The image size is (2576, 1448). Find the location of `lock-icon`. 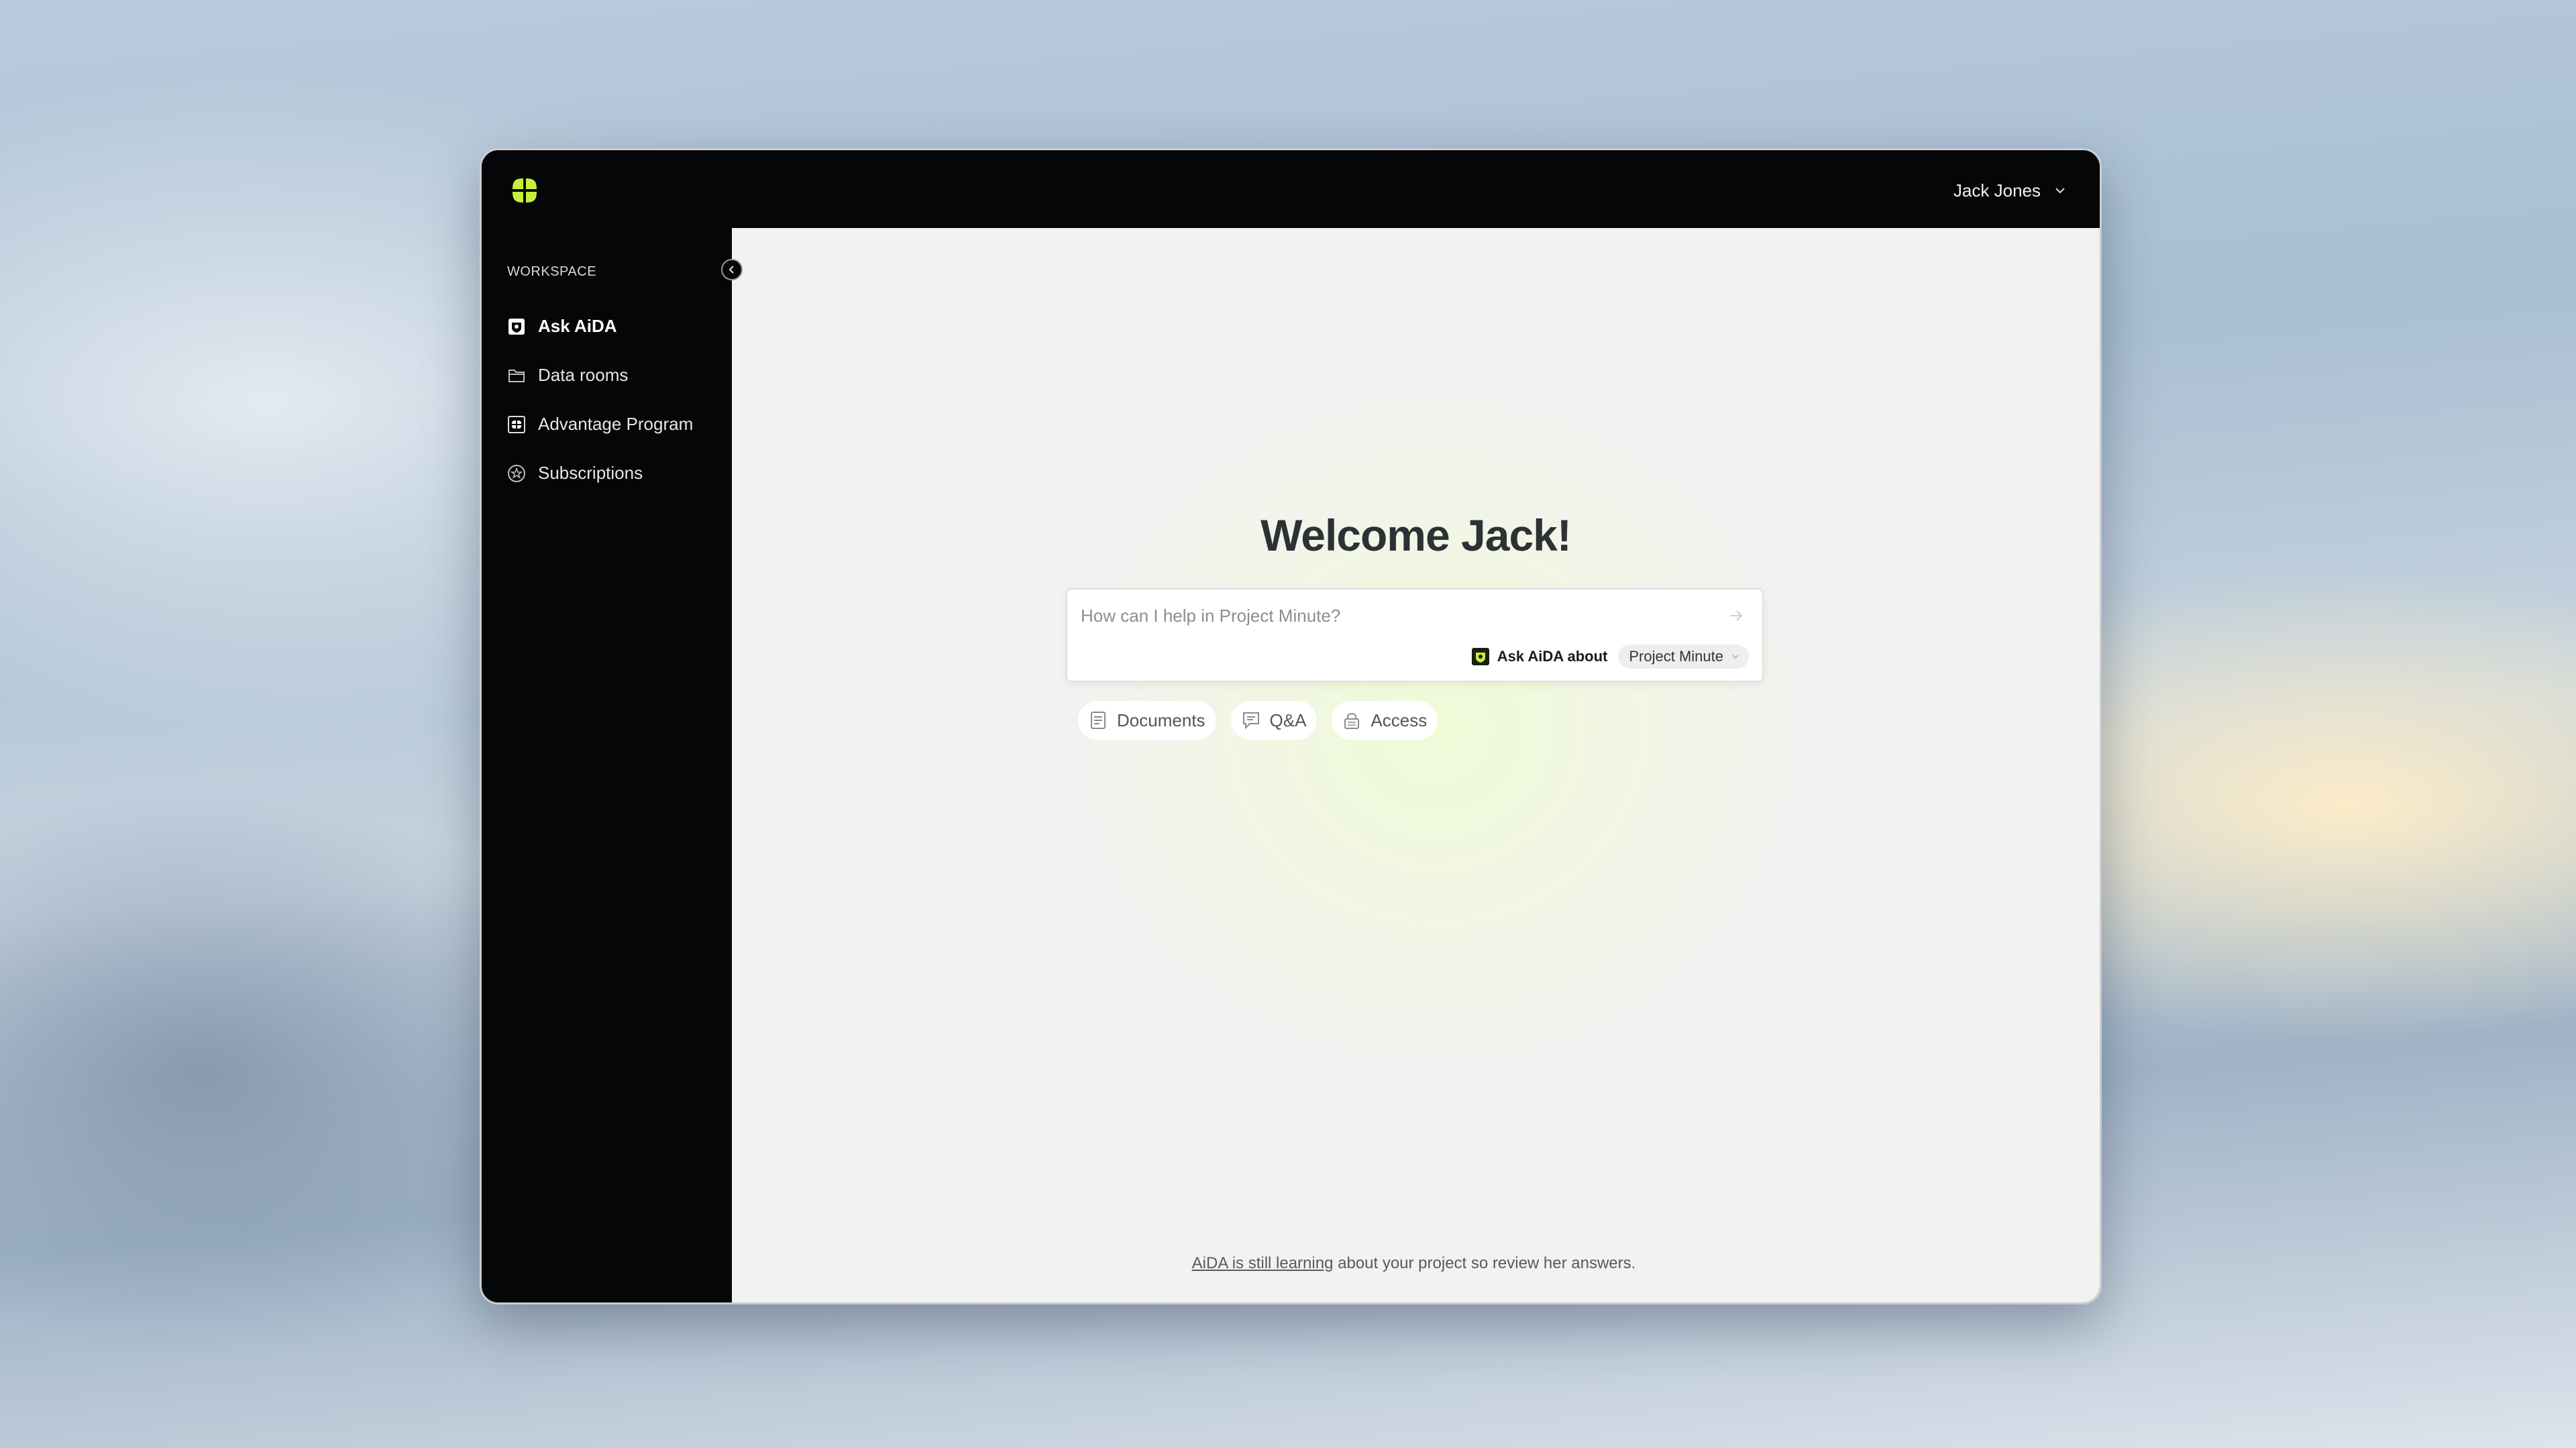

lock-icon is located at coordinates (1352, 721).